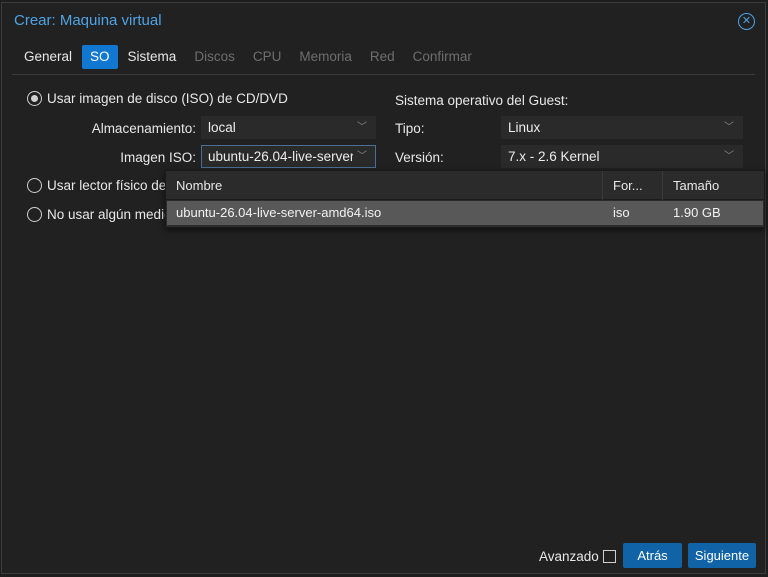 This screenshot has width=768, height=577. What do you see at coordinates (325, 56) in the screenshot?
I see `tab-memory: Memoria` at bounding box center [325, 56].